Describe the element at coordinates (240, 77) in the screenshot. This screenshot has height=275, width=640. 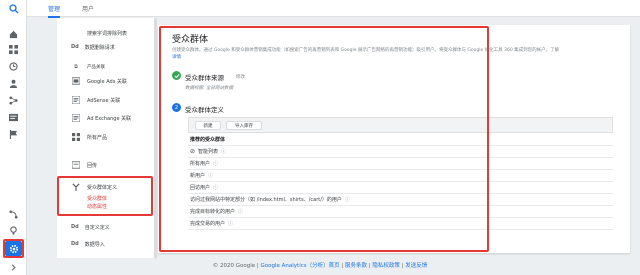
I see `edit-source-link: 修改` at that location.